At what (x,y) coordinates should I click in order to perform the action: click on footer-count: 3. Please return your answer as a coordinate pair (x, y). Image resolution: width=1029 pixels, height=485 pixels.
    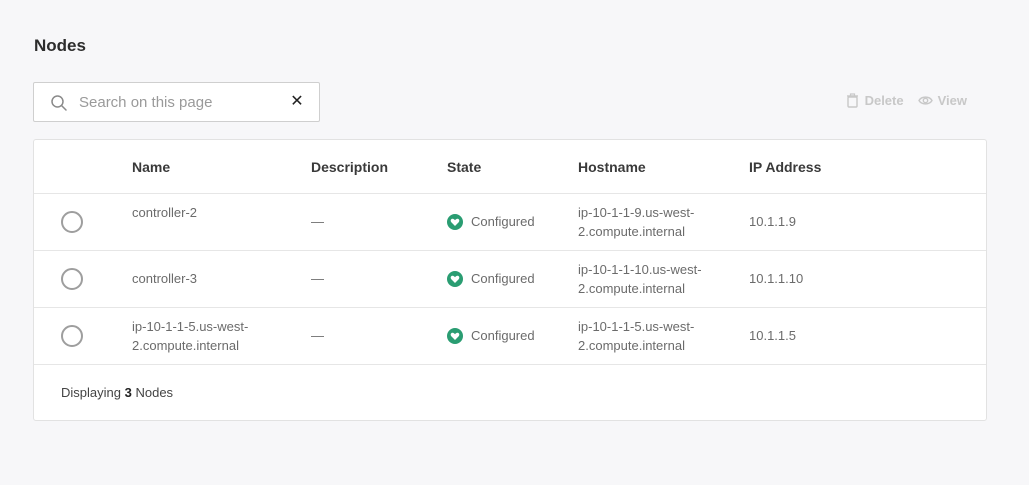
    Looking at the image, I should click on (128, 392).